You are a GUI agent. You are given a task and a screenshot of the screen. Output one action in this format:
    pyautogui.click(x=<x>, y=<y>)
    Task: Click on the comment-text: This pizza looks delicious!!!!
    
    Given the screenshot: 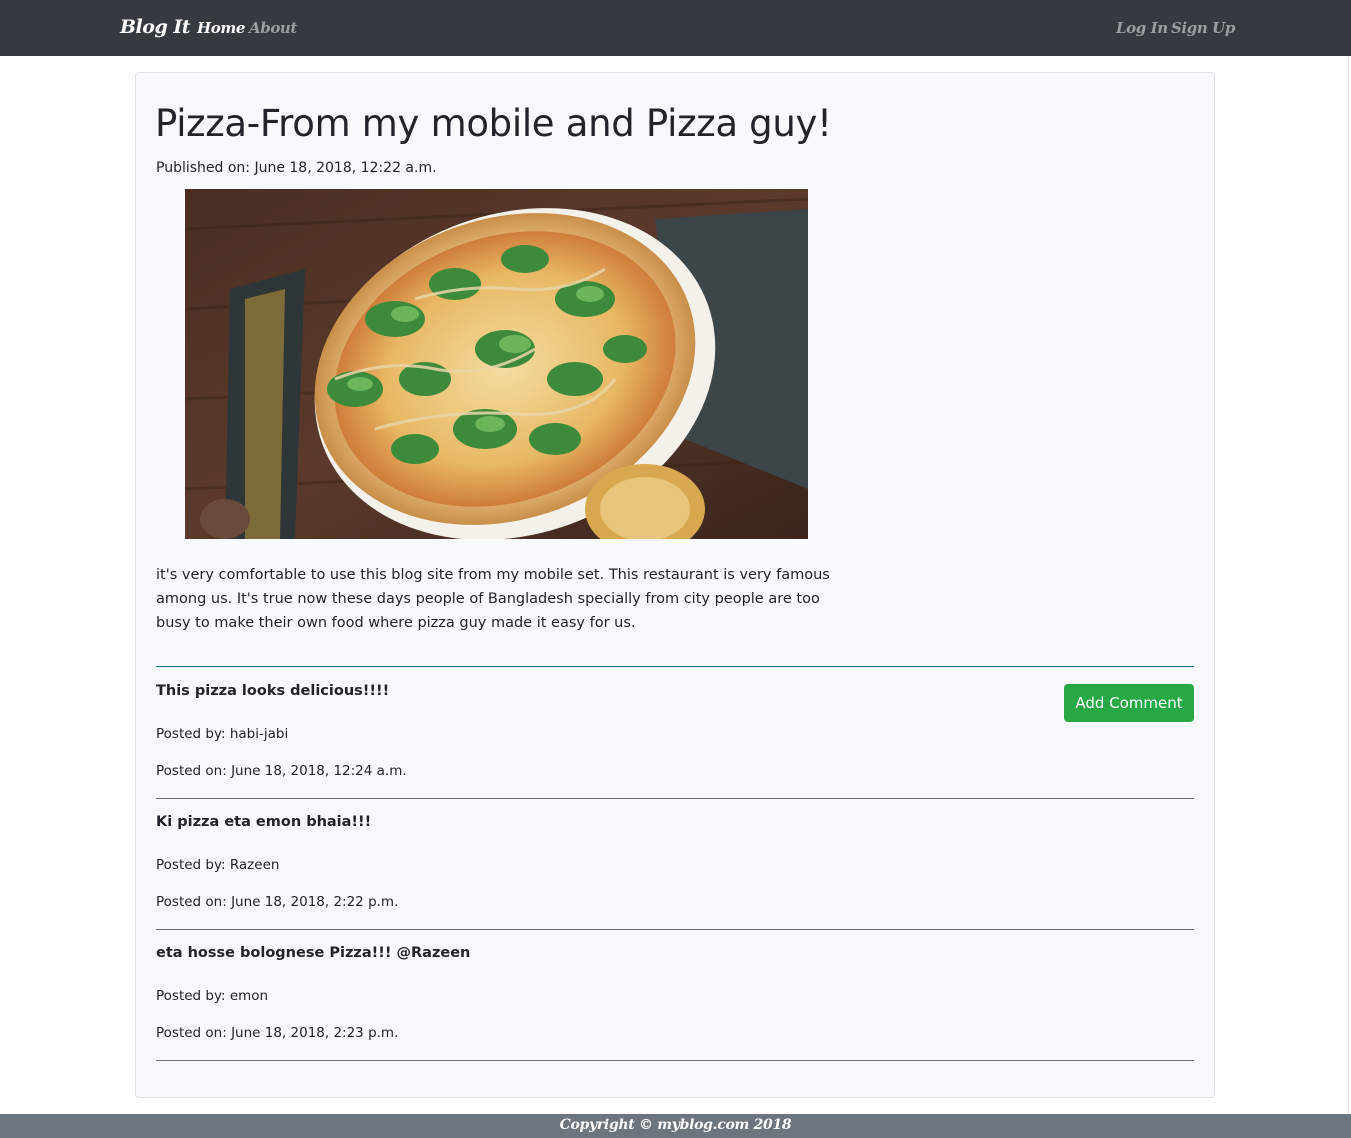 What is the action you would take?
    pyautogui.click(x=273, y=691)
    